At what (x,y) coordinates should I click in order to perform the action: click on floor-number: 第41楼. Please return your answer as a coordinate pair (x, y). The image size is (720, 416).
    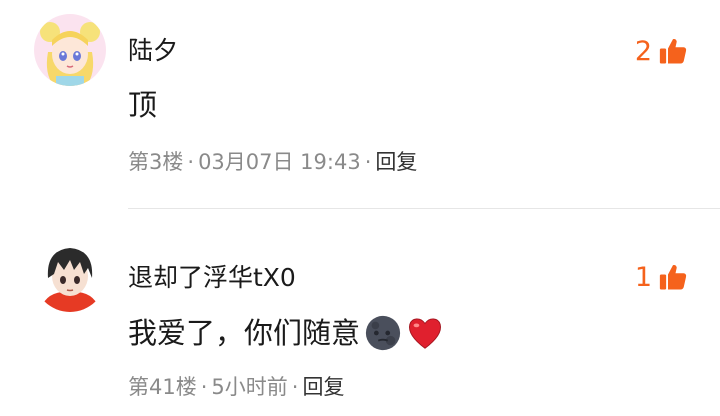
    Looking at the image, I should click on (162, 387).